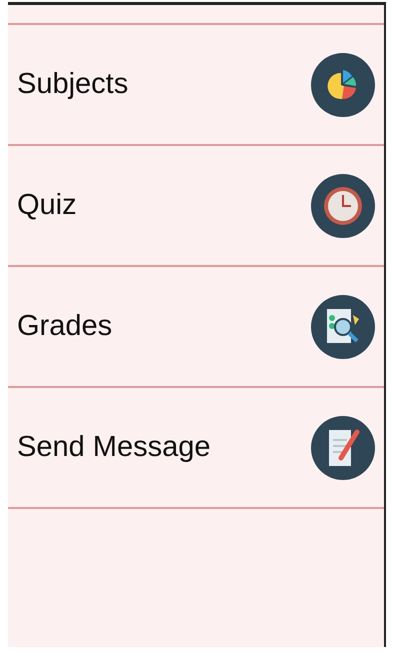  What do you see at coordinates (343, 84) in the screenshot?
I see `pie-chart-icon` at bounding box center [343, 84].